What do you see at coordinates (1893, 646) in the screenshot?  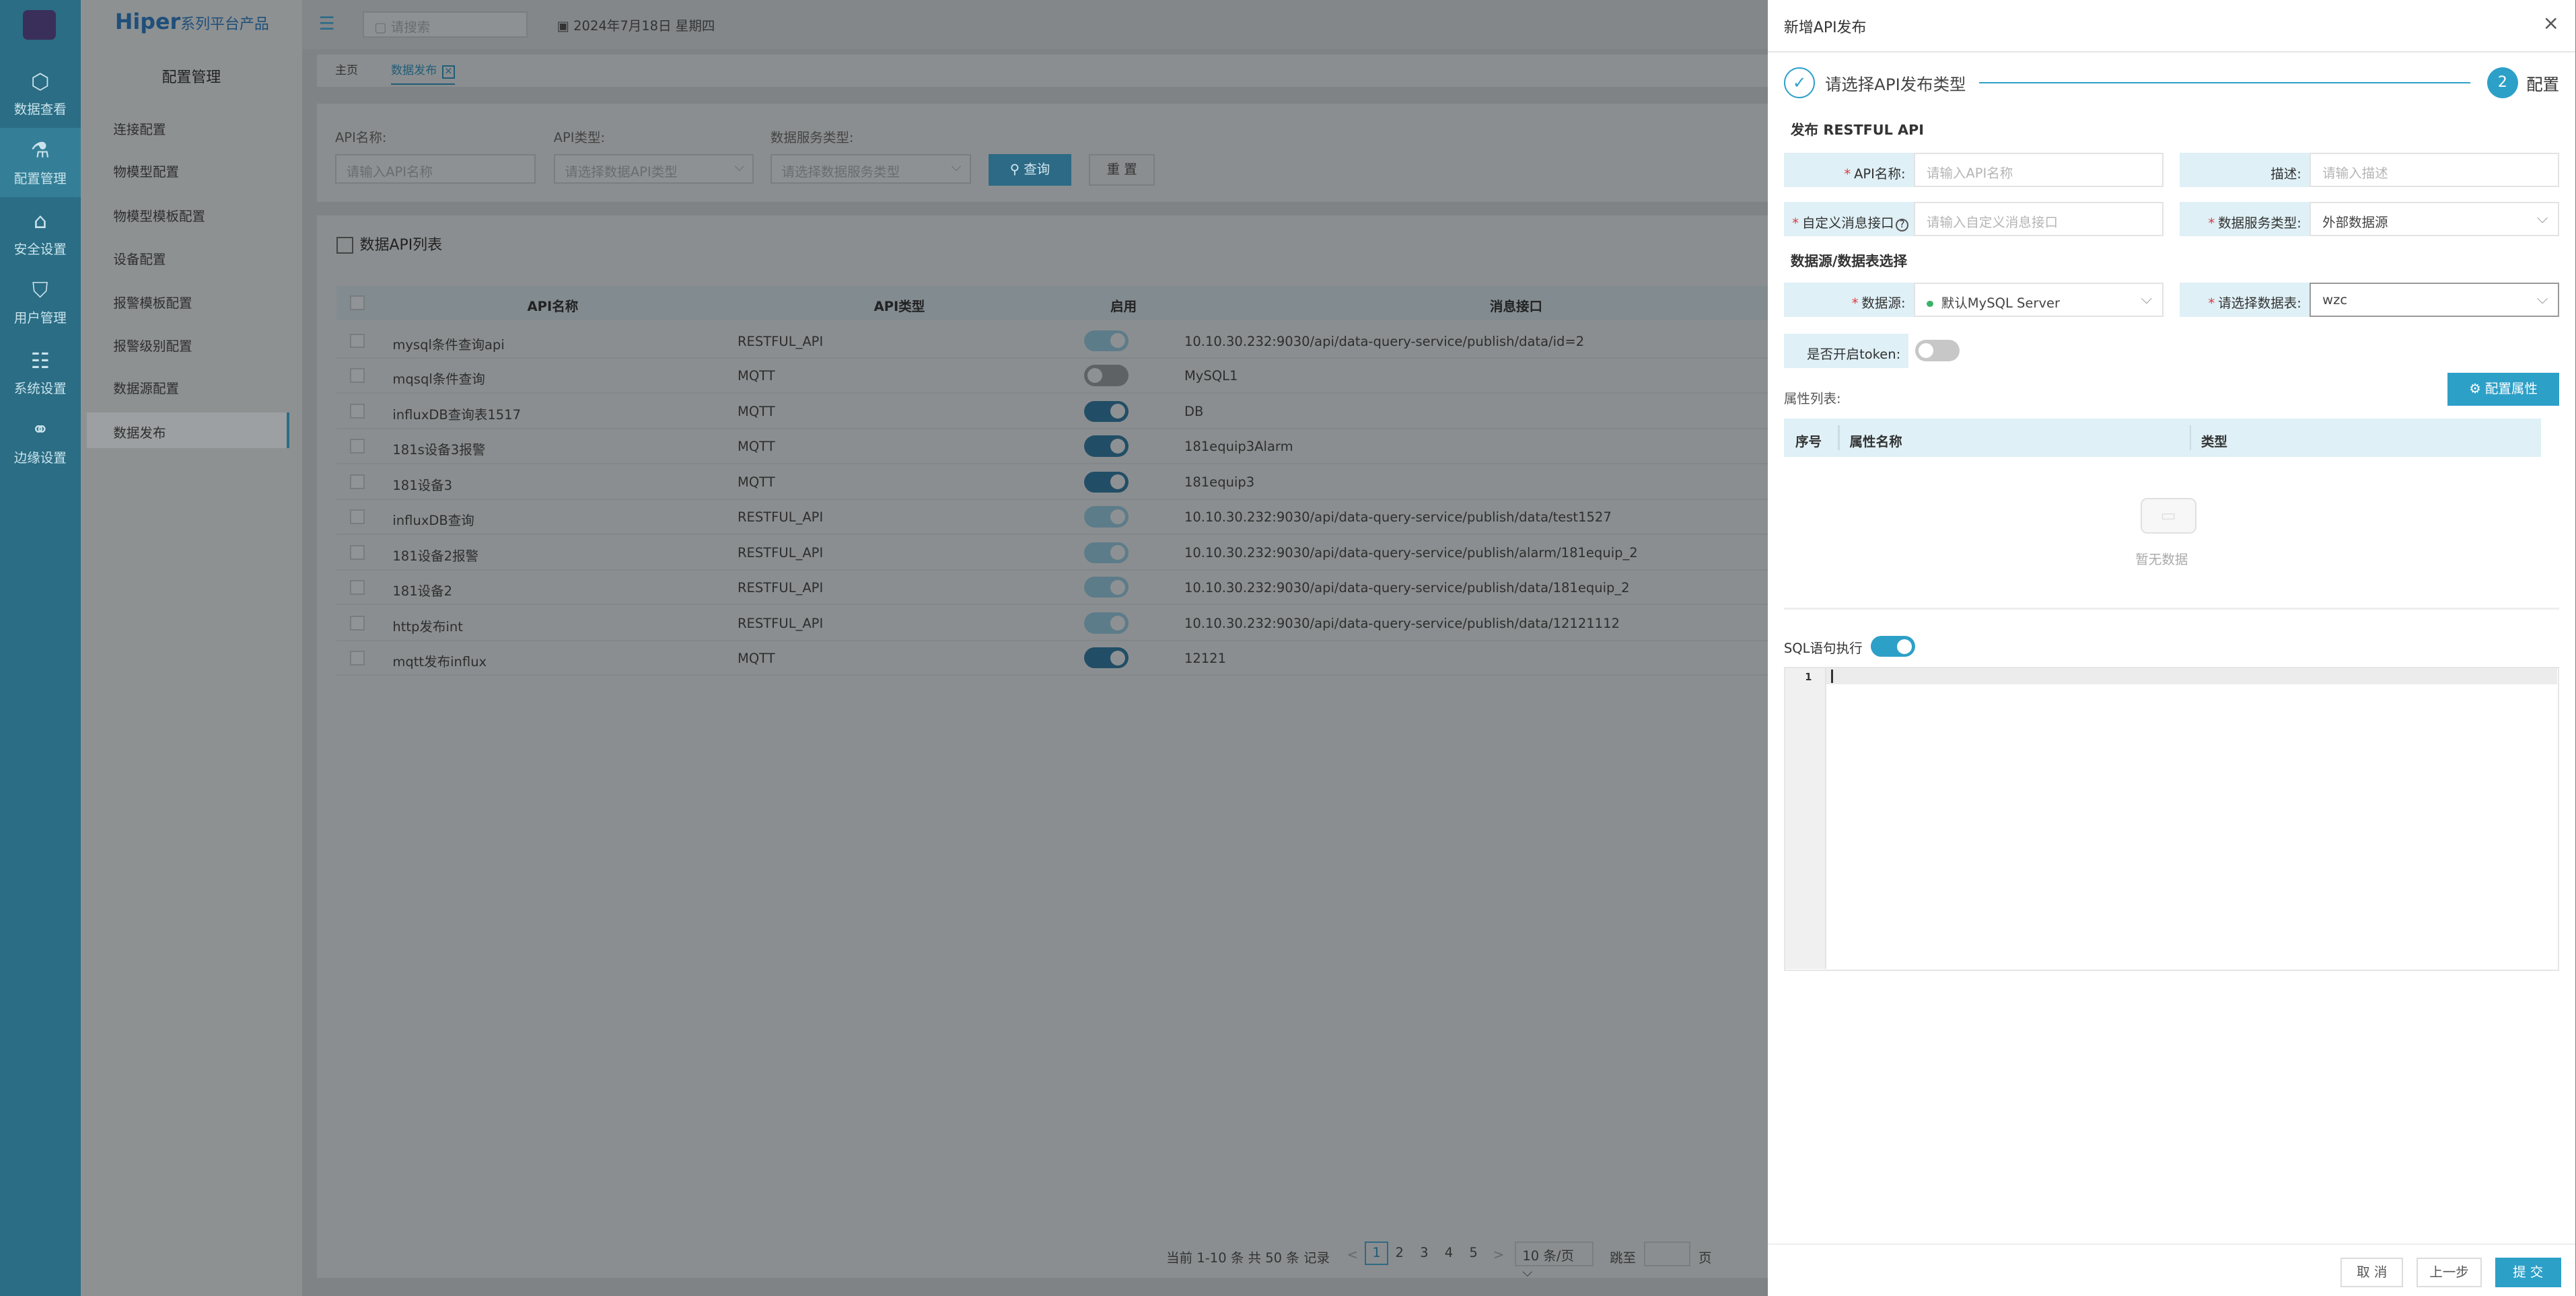 I see `sql-exec-toggle` at bounding box center [1893, 646].